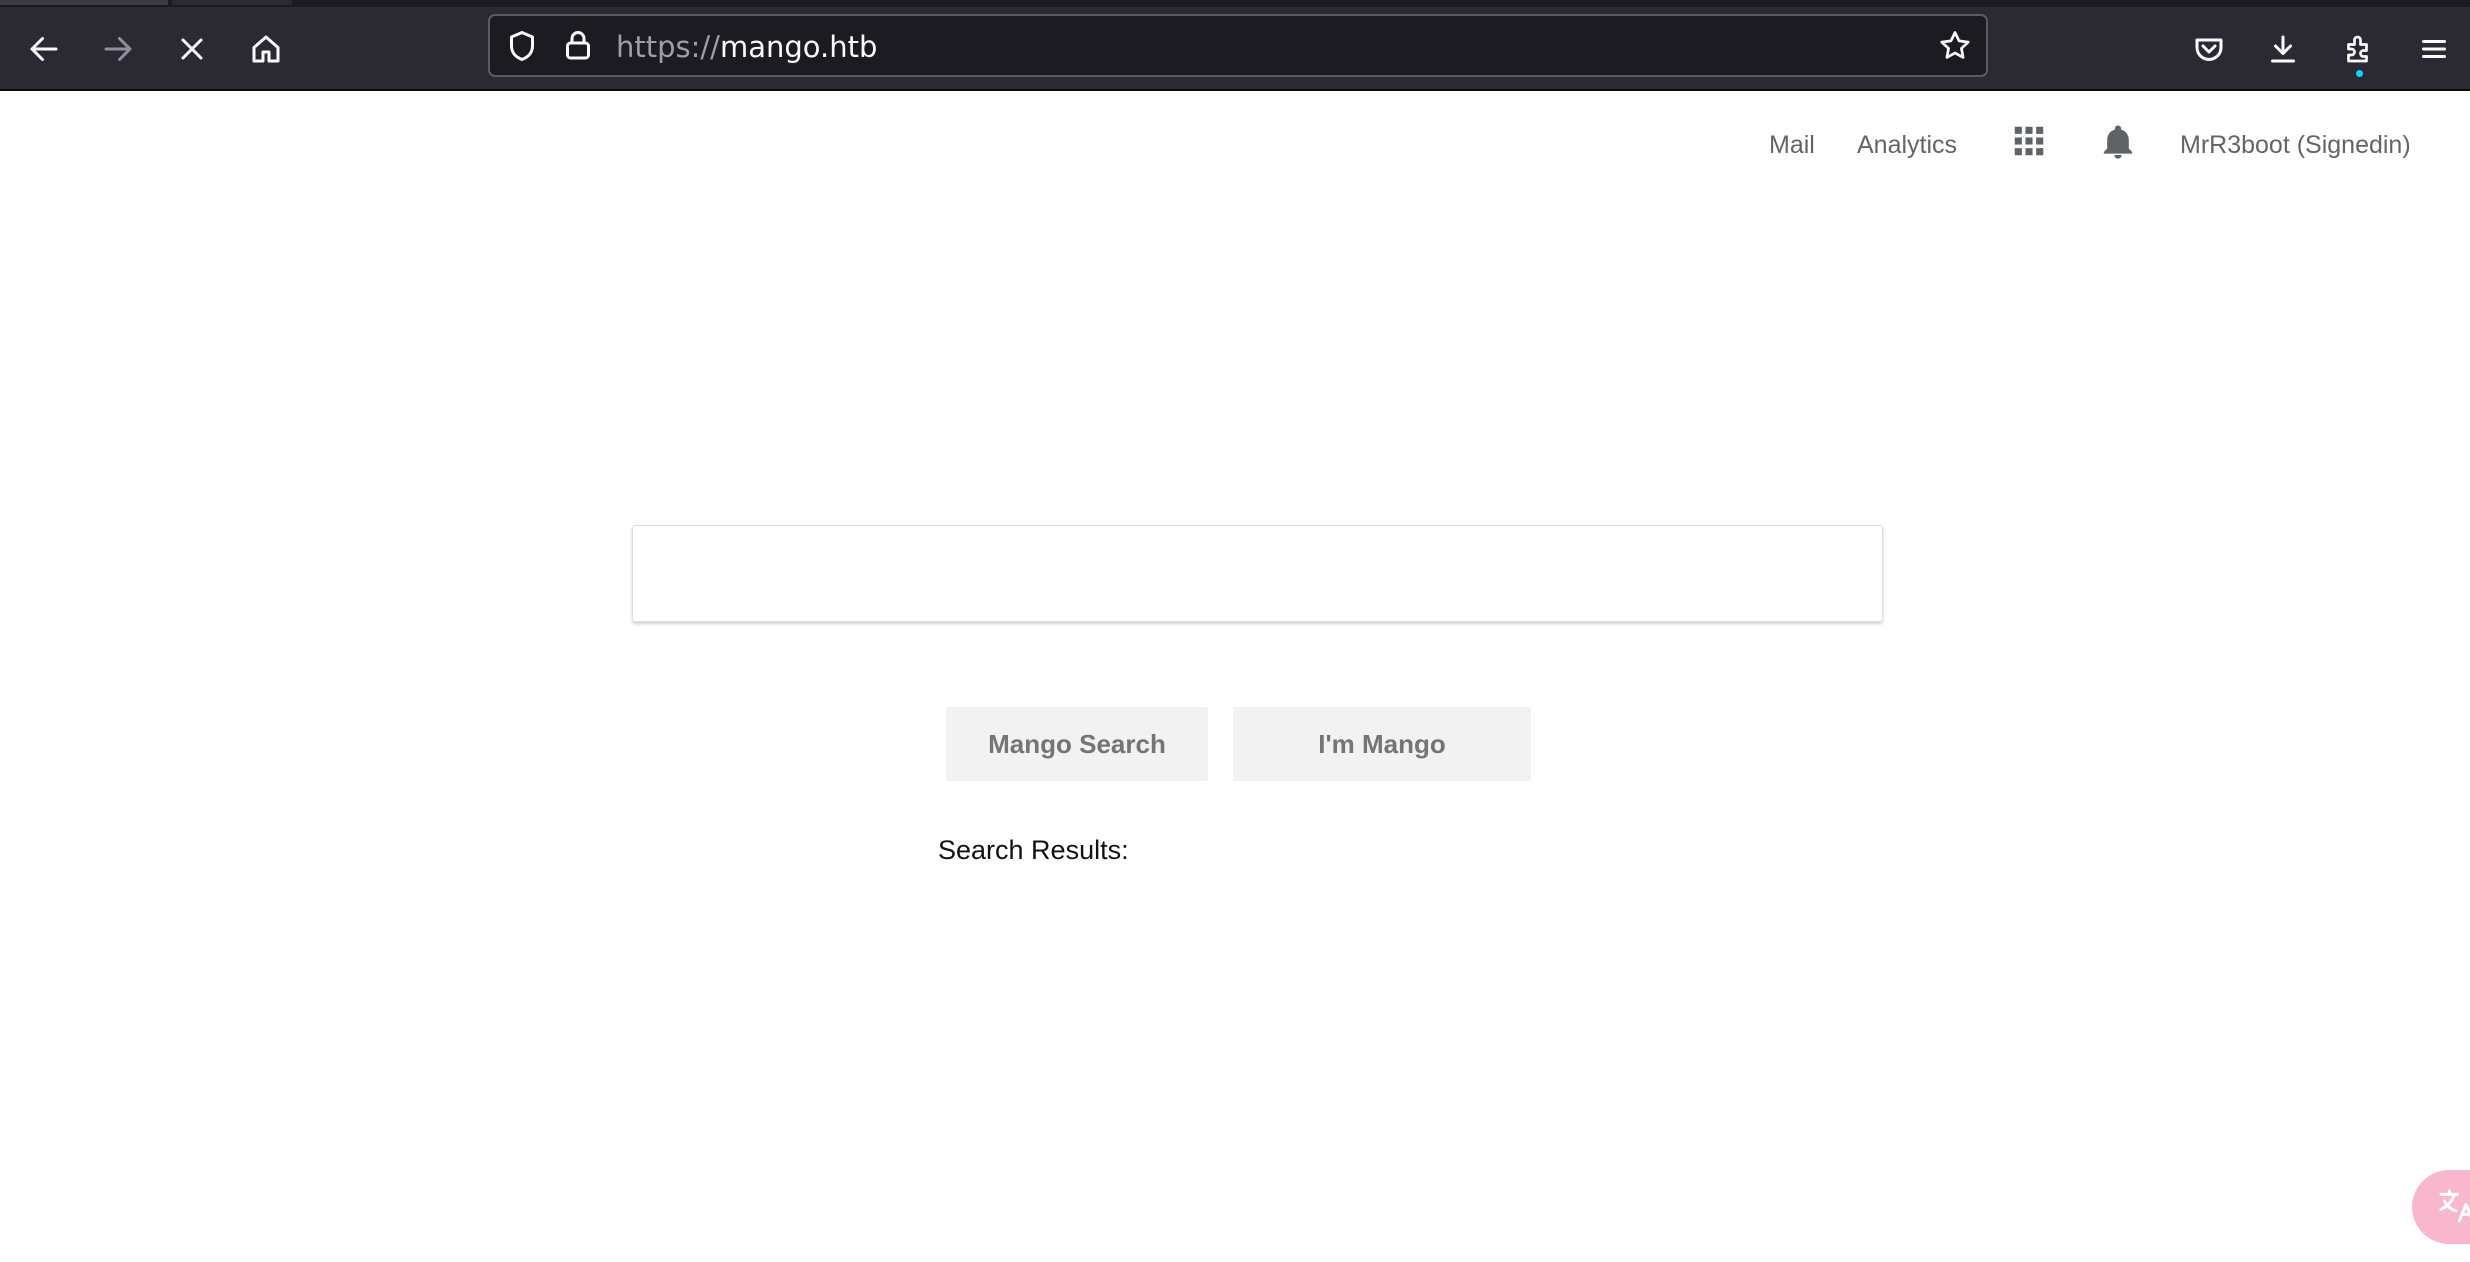  What do you see at coordinates (522, 46) in the screenshot?
I see `tracking-shield-icon` at bounding box center [522, 46].